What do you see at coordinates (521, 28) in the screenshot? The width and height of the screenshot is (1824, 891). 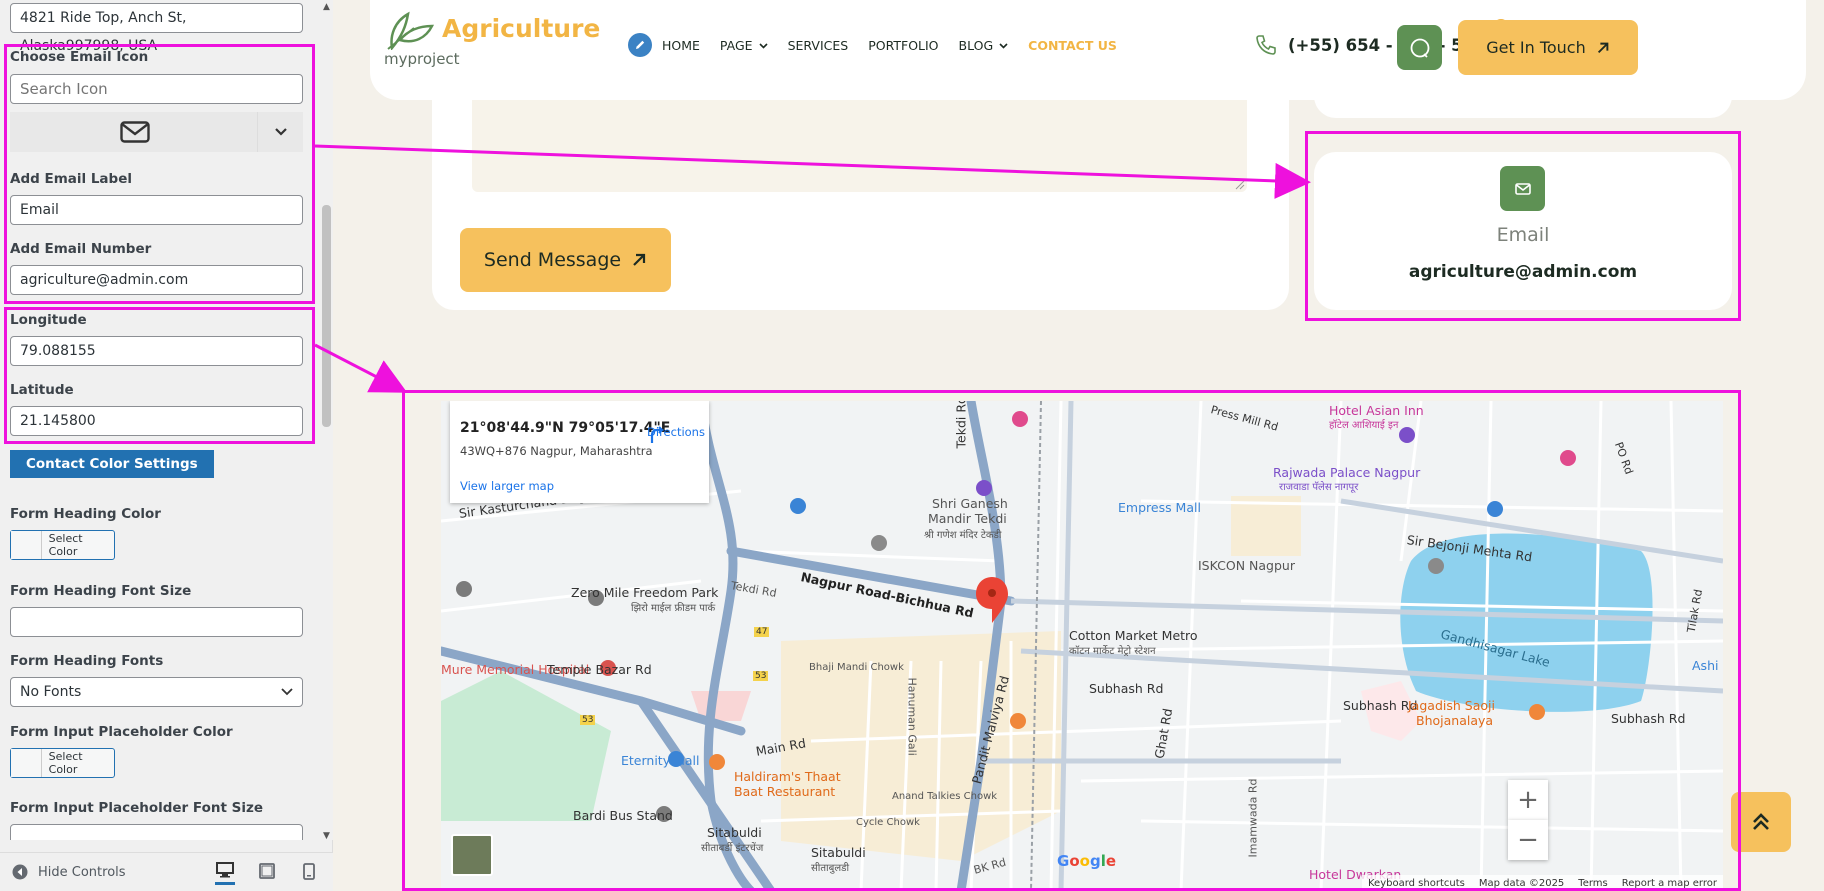 I see `brand-name: Agriculture` at bounding box center [521, 28].